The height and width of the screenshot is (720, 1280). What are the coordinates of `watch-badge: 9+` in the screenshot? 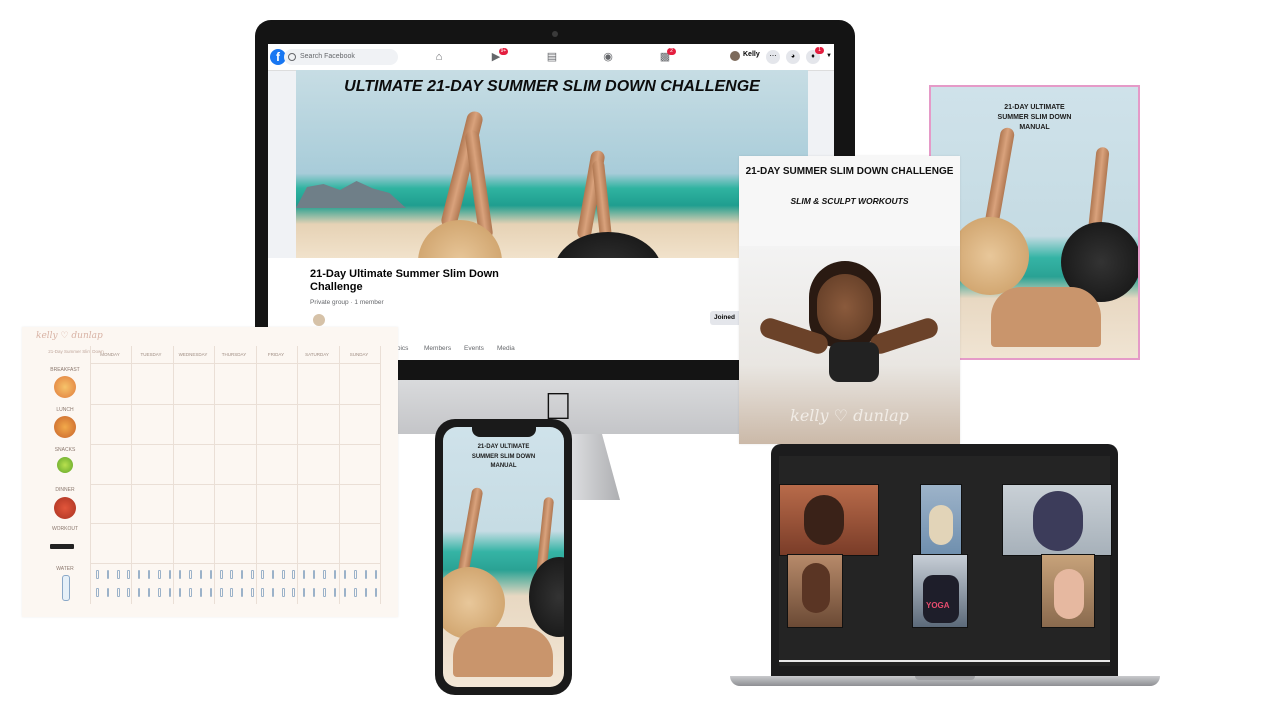 It's located at (503, 51).